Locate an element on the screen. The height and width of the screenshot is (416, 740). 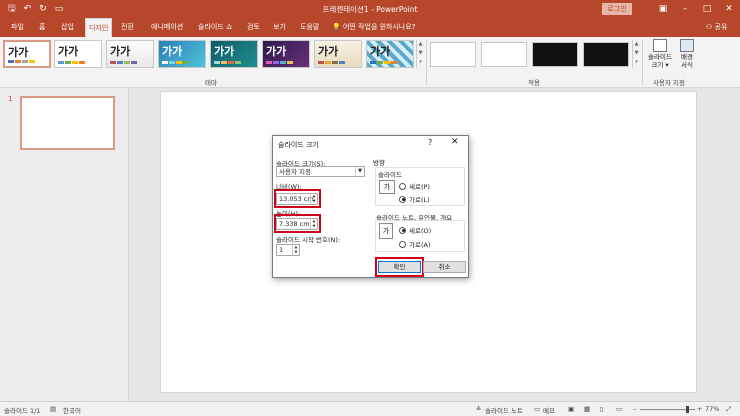
landscape-page-icon: 가 is located at coordinates (387, 187).